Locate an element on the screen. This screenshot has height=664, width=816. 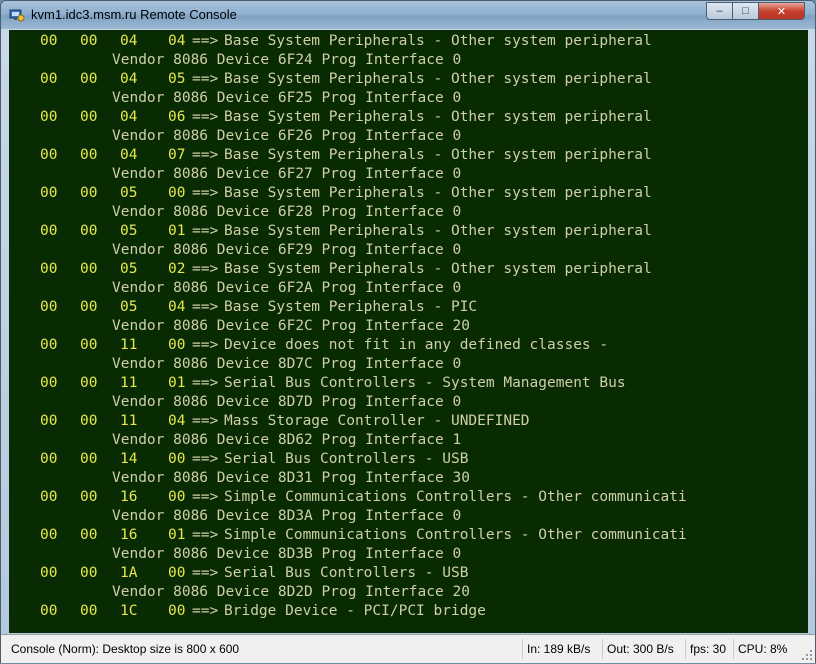
pci-vendor-line: Vendor 8086 Device 6F27 Prog Interface 0 is located at coordinates (408, 174).